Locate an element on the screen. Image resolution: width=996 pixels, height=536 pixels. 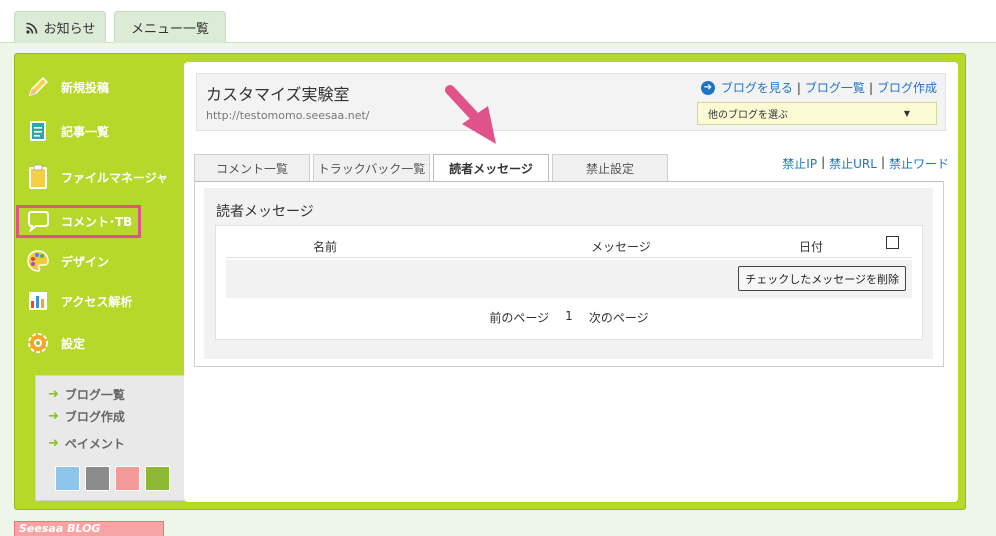
select-all-checkbox is located at coordinates (892, 242).